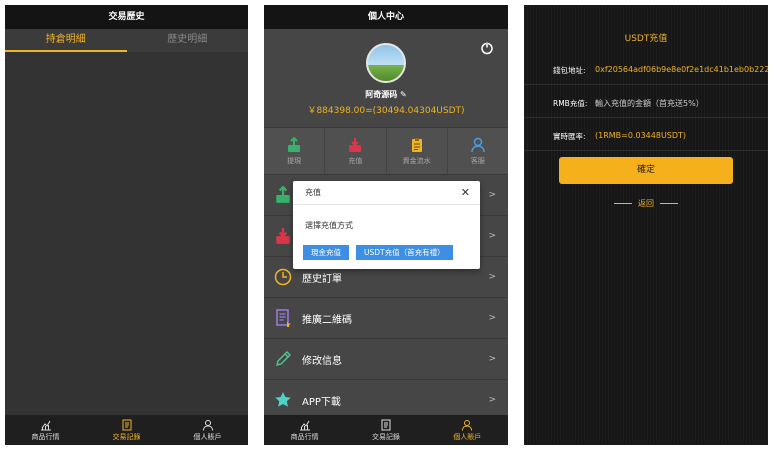  I want to click on rate-label: 實時匯率:, so click(569, 136).